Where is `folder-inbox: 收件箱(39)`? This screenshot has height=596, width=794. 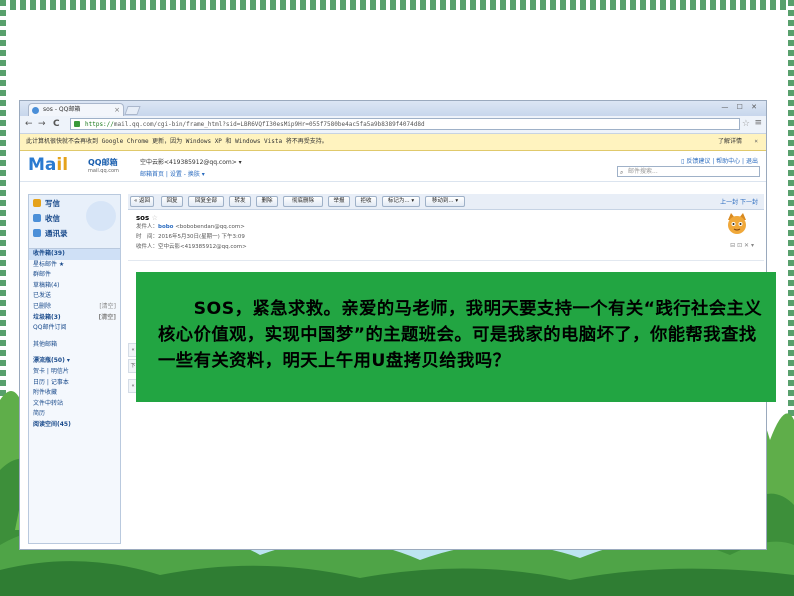
folder-inbox: 收件箱(39) is located at coordinates (74, 254).